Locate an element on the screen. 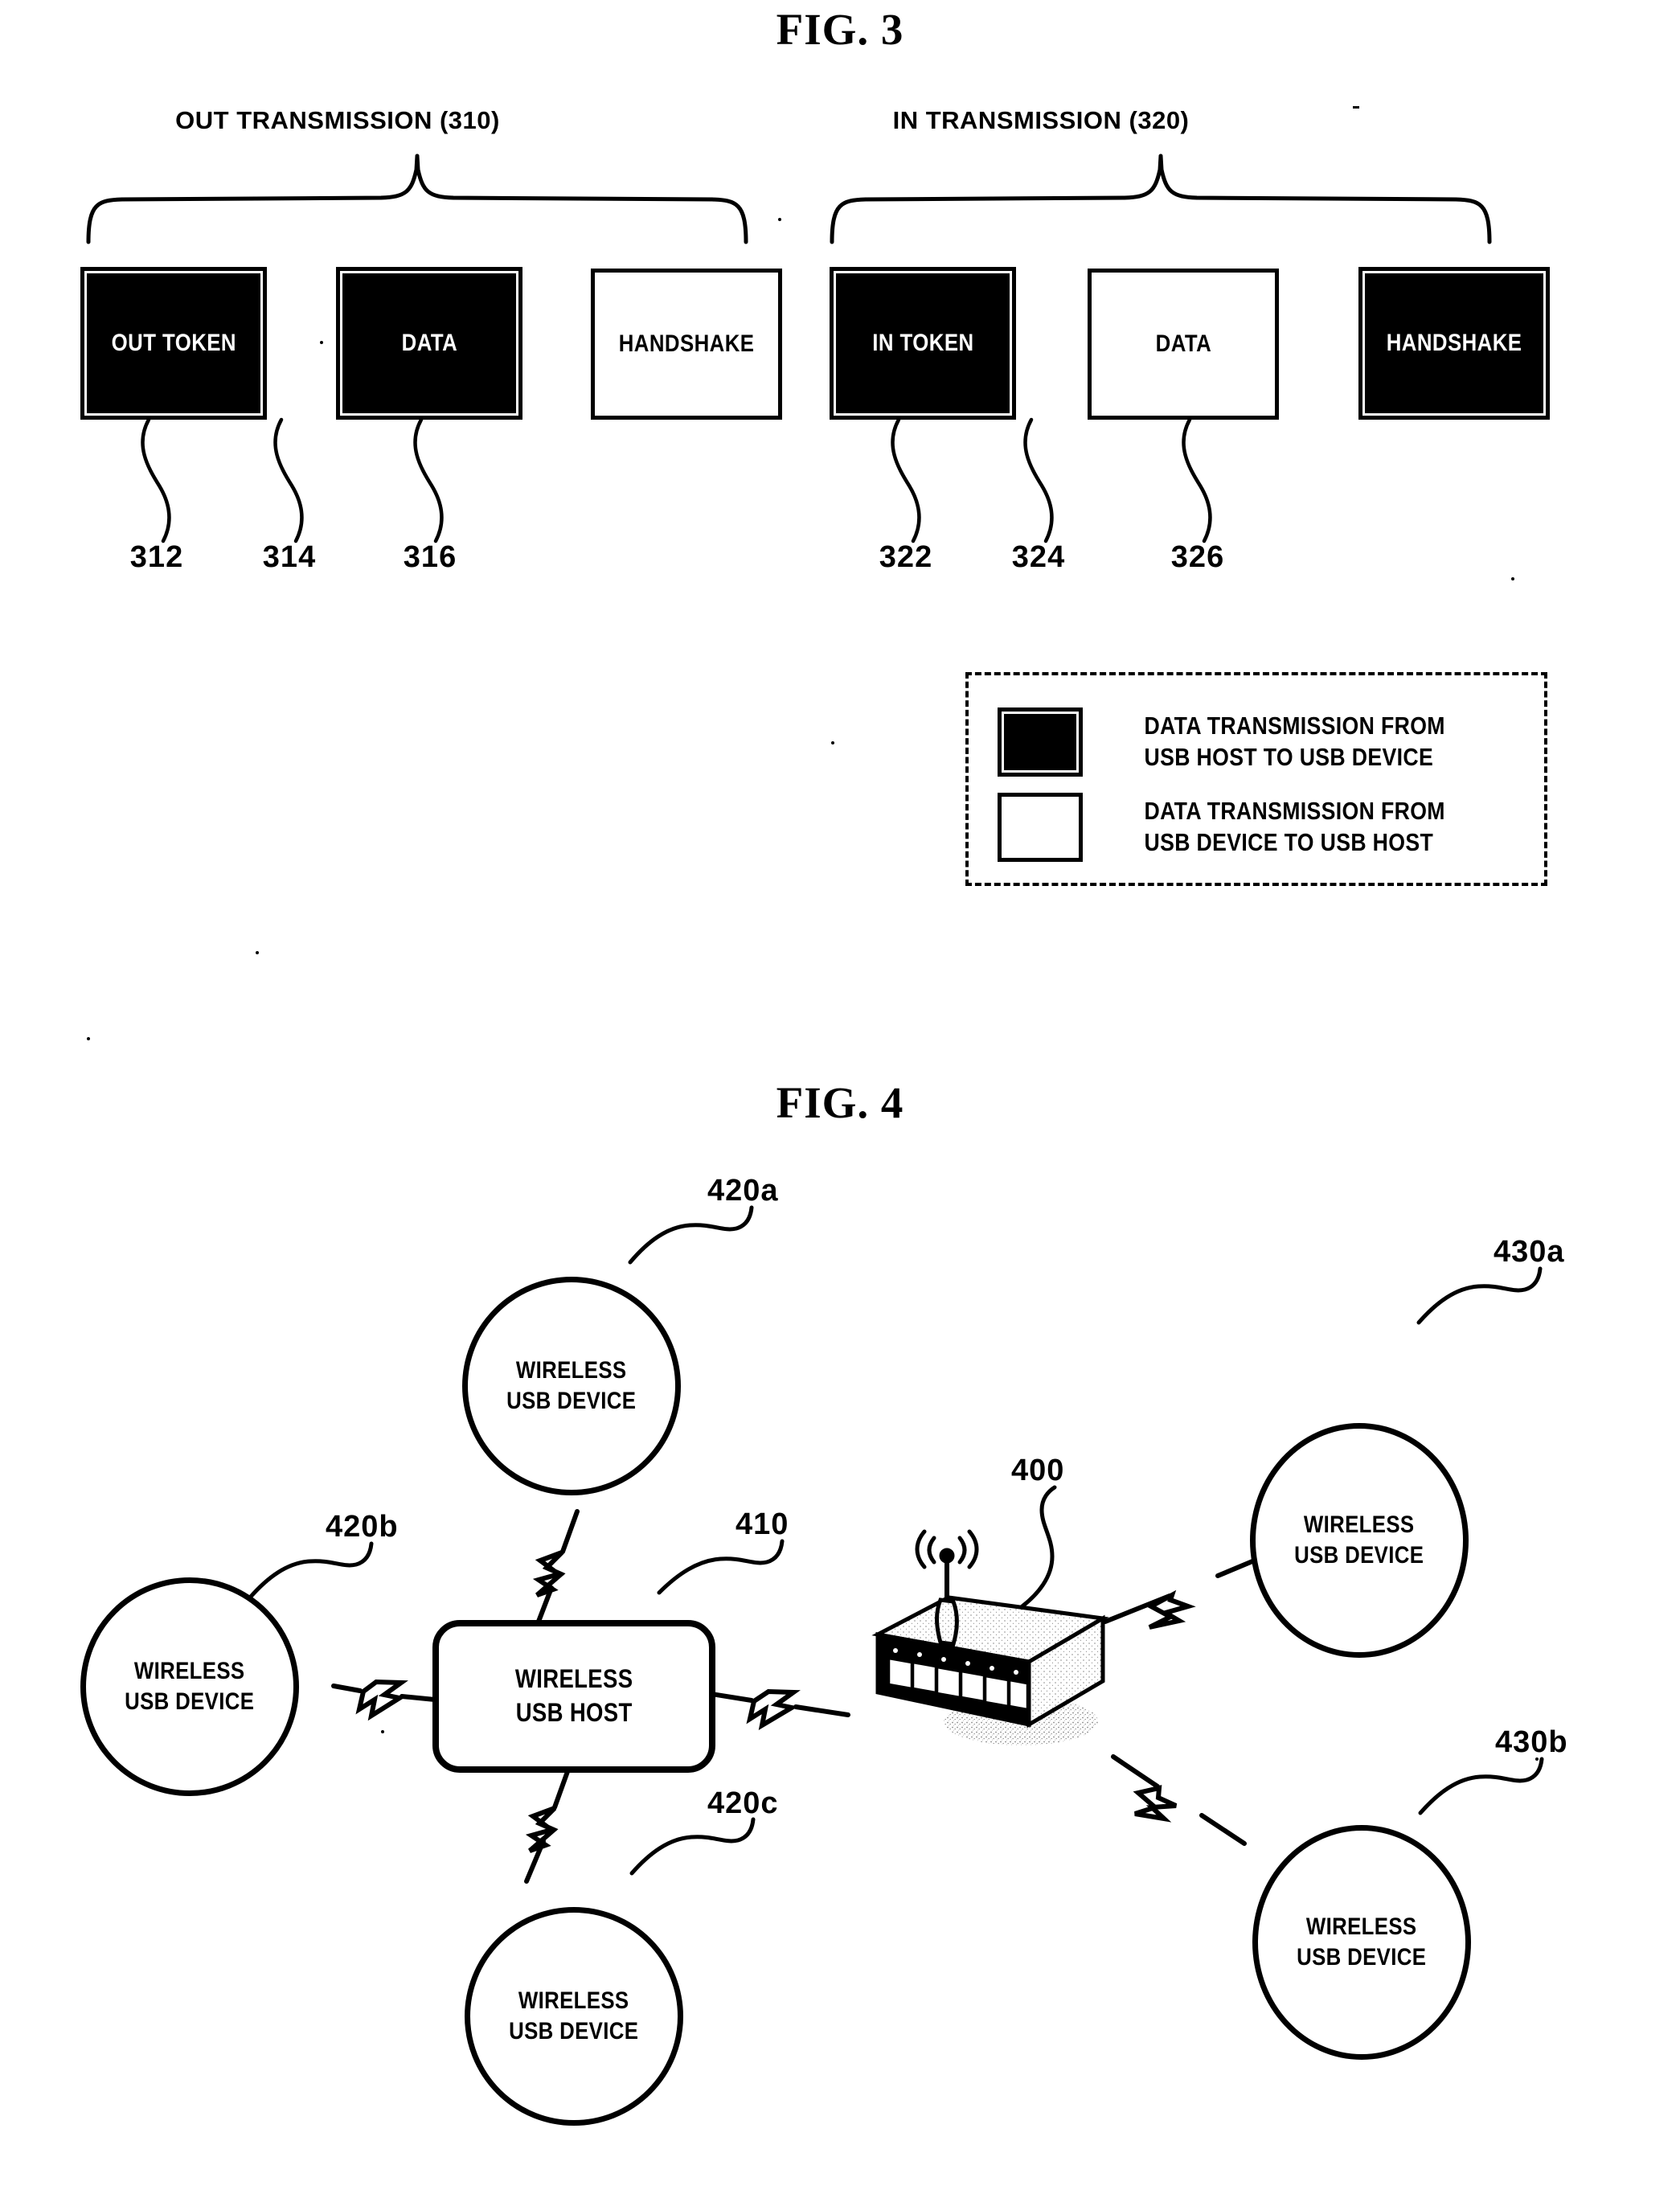 Image resolution: width=1680 pixels, height=2186 pixels. packet-in-token-label: IN TOKEN is located at coordinates (922, 343).